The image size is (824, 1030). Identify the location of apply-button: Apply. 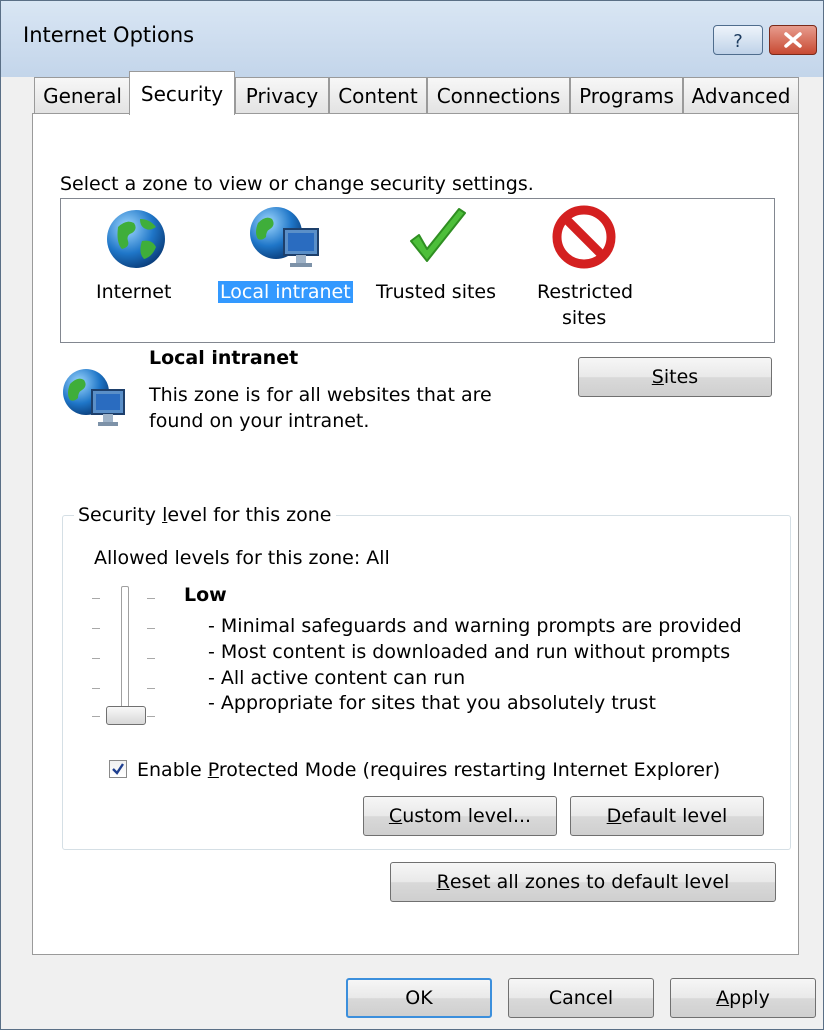
(743, 998).